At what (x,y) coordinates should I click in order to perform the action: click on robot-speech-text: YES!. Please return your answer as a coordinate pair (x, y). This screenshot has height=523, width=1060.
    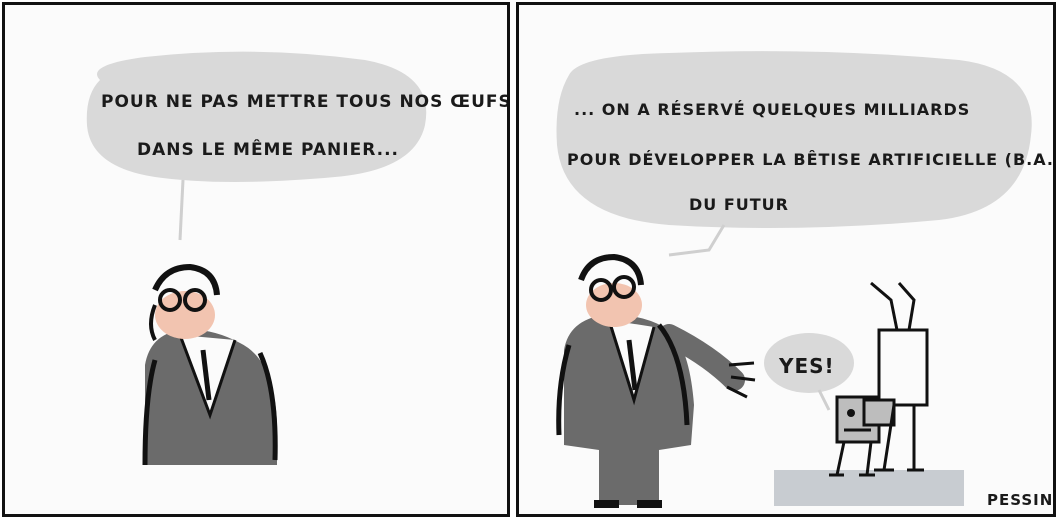
    Looking at the image, I should click on (806, 366).